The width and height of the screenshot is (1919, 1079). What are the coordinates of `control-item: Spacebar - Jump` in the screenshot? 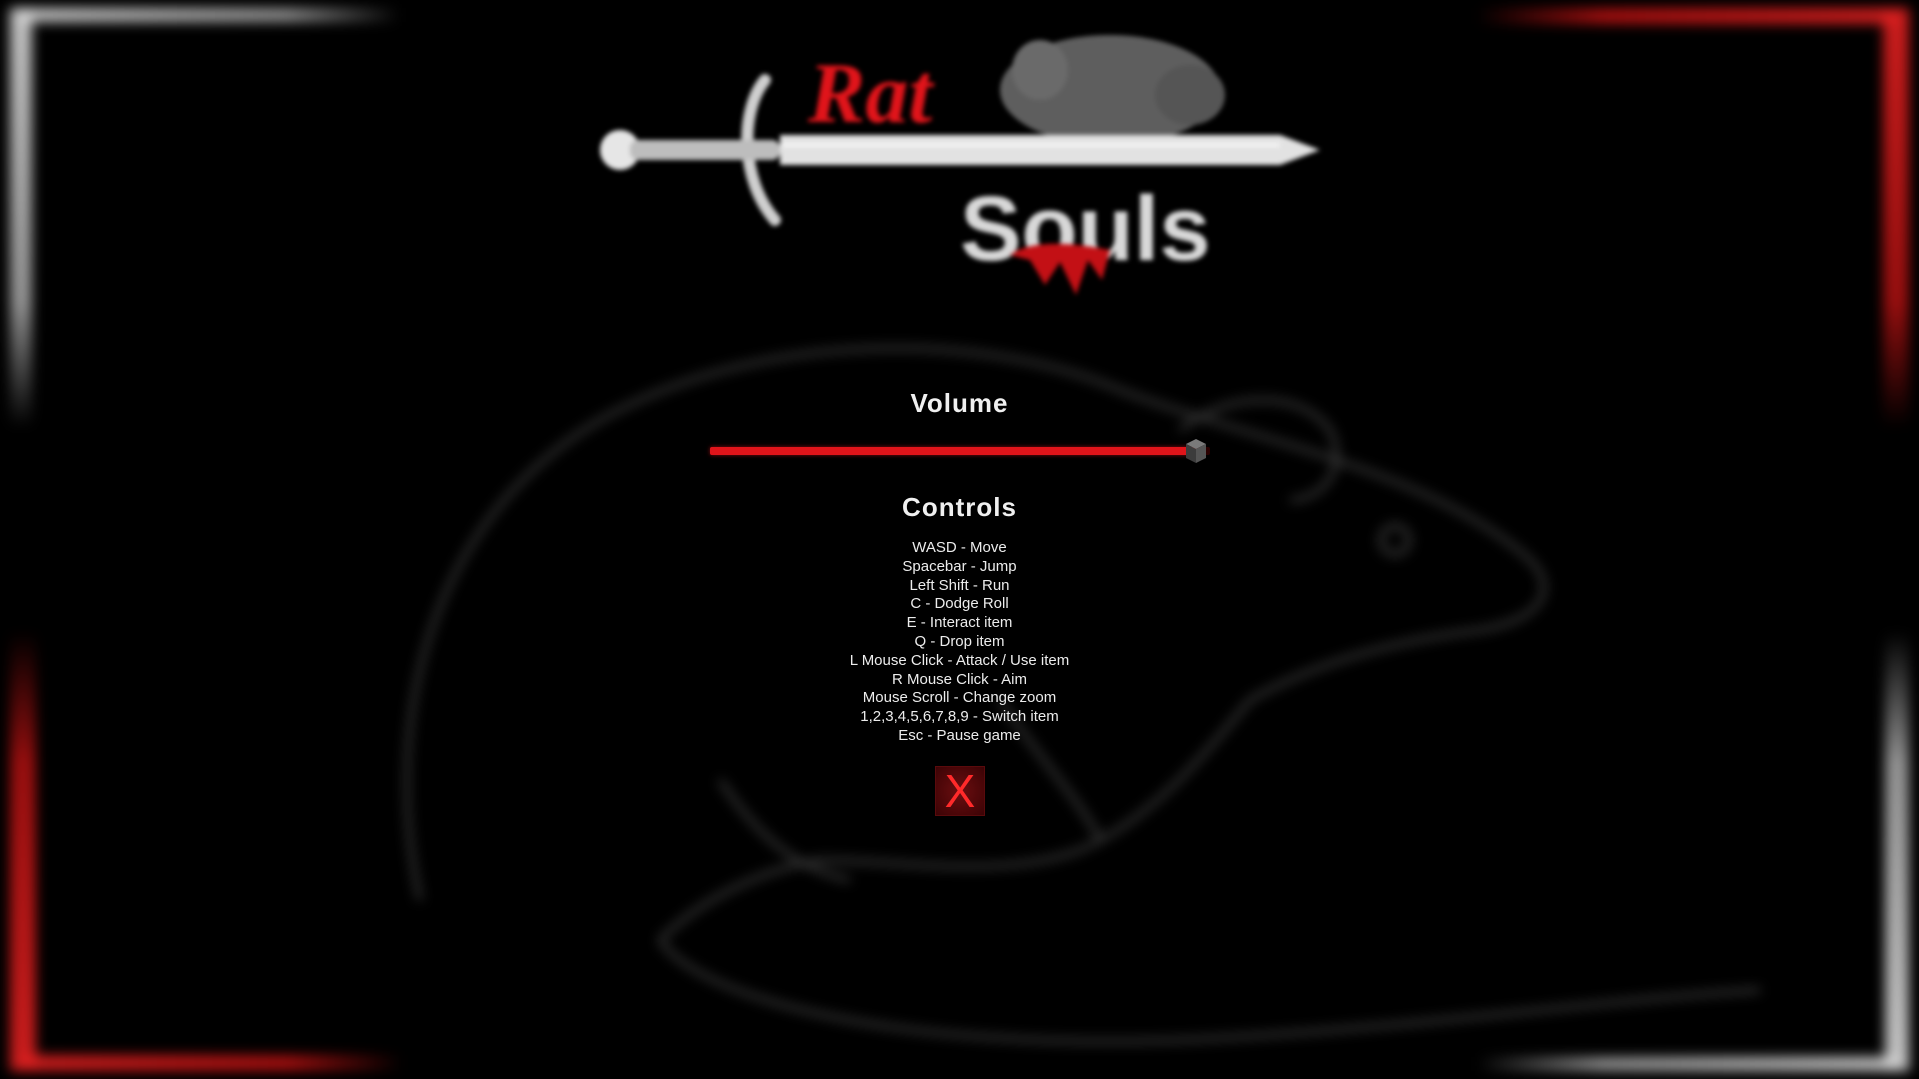 It's located at (959, 566).